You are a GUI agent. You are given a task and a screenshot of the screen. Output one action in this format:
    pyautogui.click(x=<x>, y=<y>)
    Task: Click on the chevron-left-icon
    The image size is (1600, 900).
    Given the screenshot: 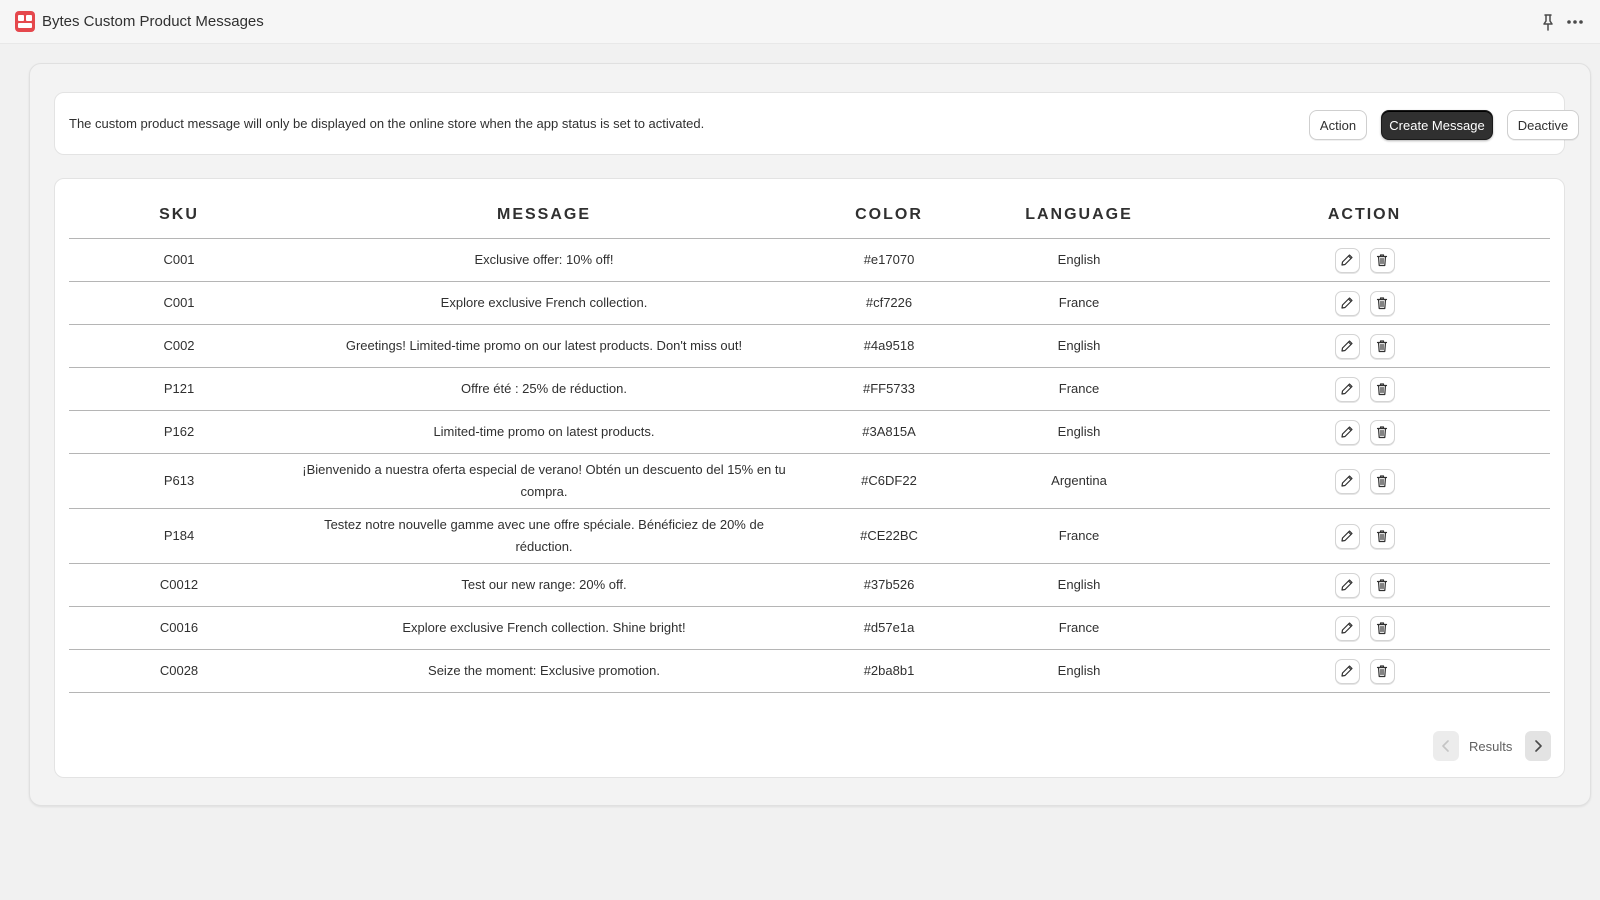 What is the action you would take?
    pyautogui.click(x=1445, y=746)
    